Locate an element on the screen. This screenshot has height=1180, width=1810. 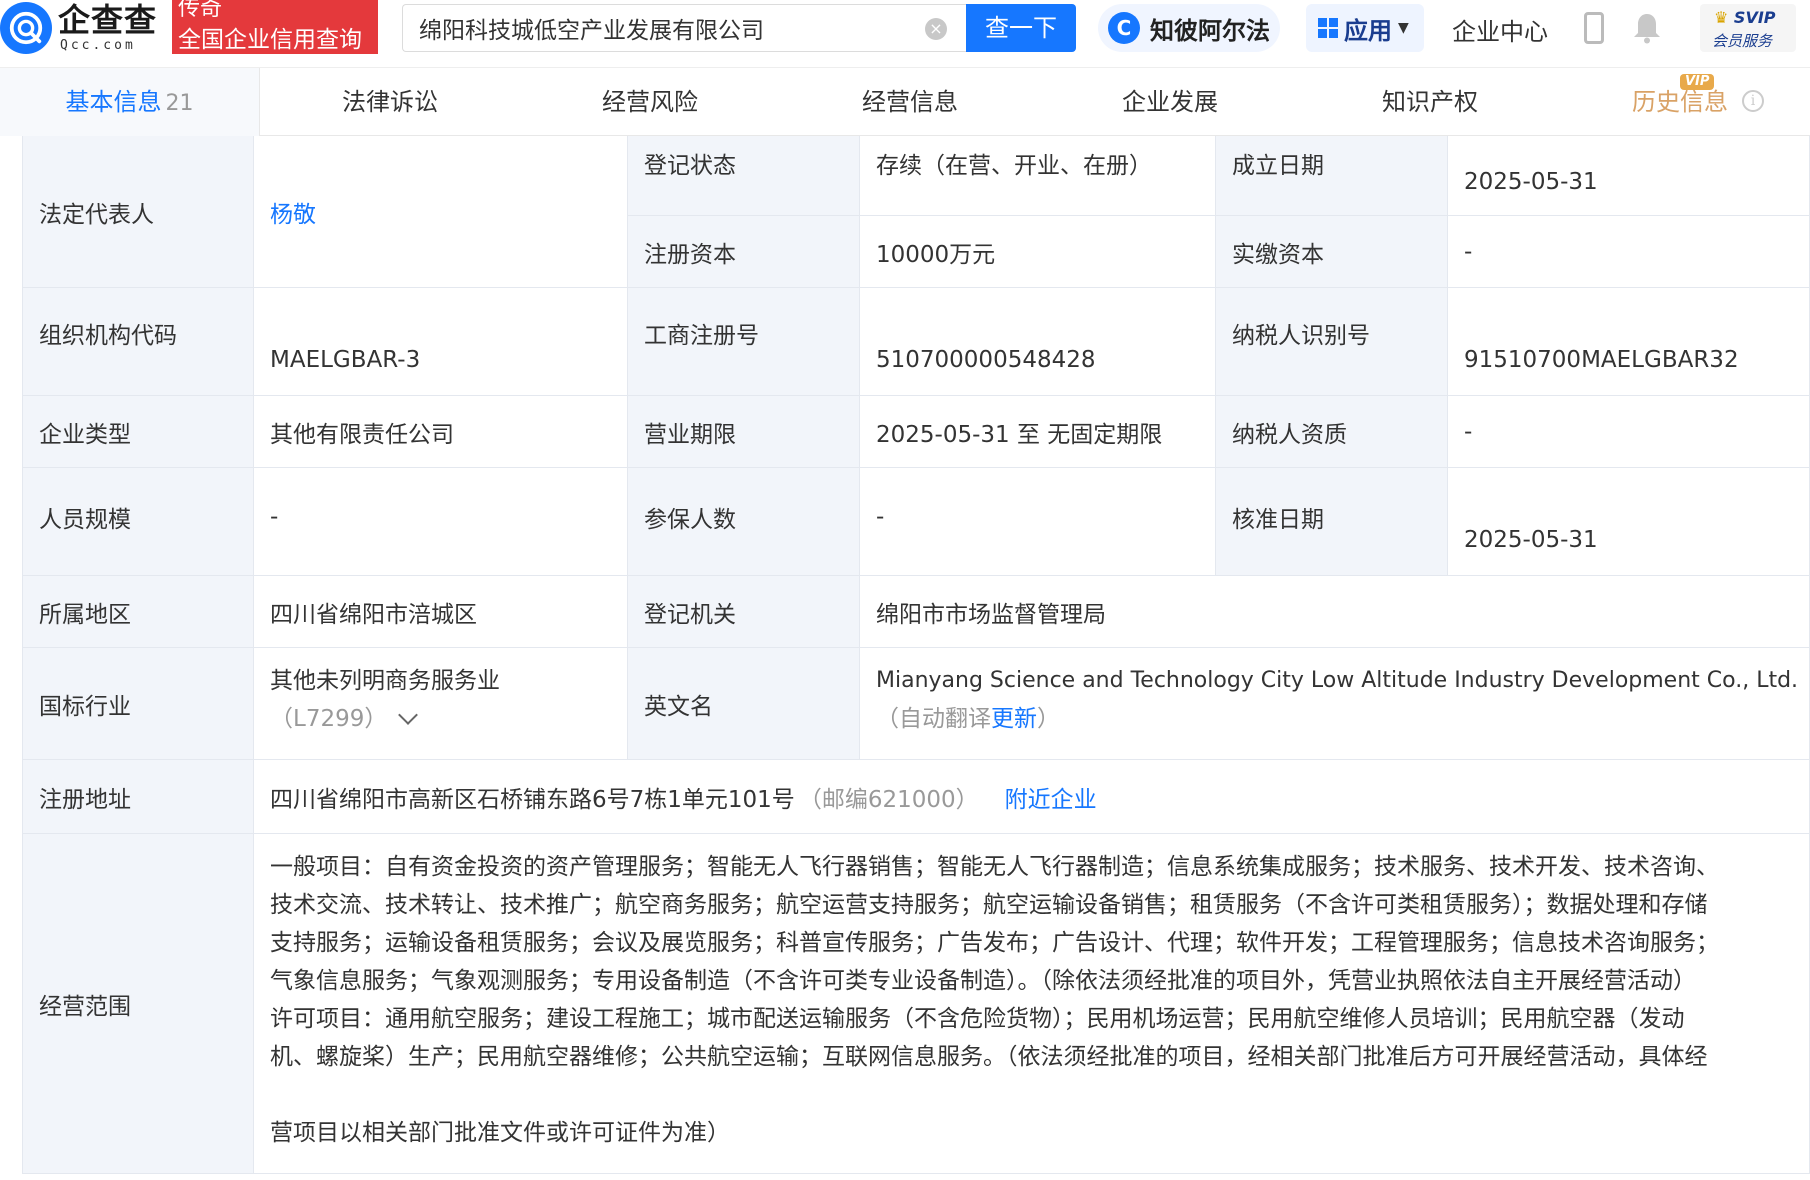
apps-menu-label: 应用 is located at coordinates (1368, 30).